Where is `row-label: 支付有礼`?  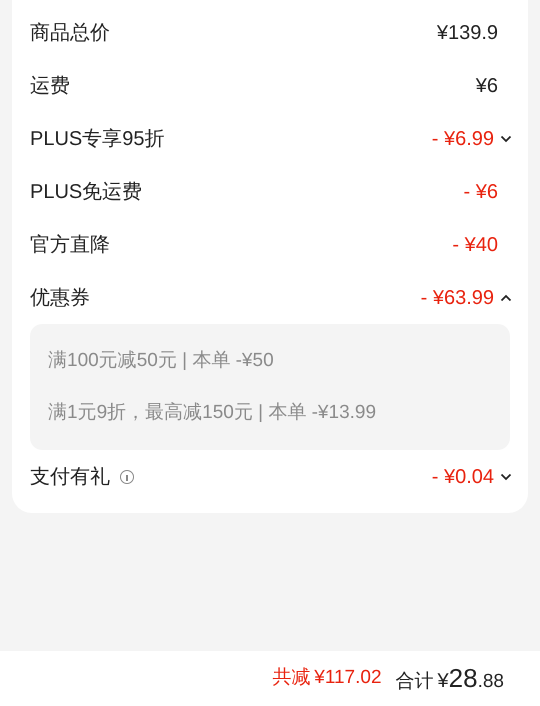 row-label: 支付有礼 is located at coordinates (70, 477).